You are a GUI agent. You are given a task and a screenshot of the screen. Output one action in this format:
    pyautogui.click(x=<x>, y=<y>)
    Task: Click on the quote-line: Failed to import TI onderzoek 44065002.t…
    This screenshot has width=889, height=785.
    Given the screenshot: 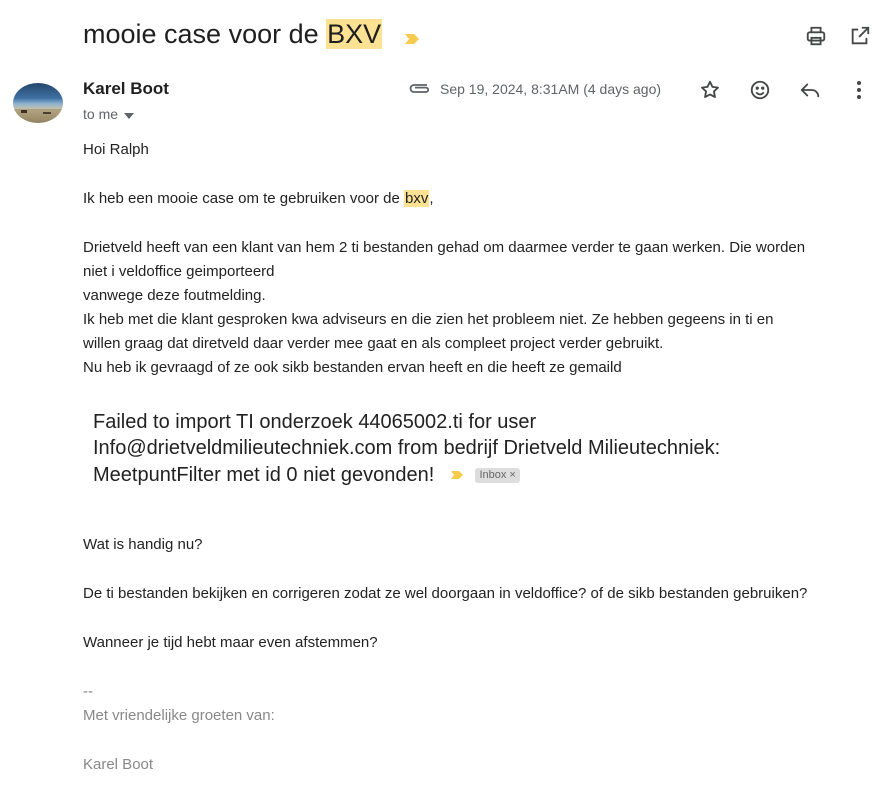 What is the action you would take?
    pyautogui.click(x=315, y=422)
    